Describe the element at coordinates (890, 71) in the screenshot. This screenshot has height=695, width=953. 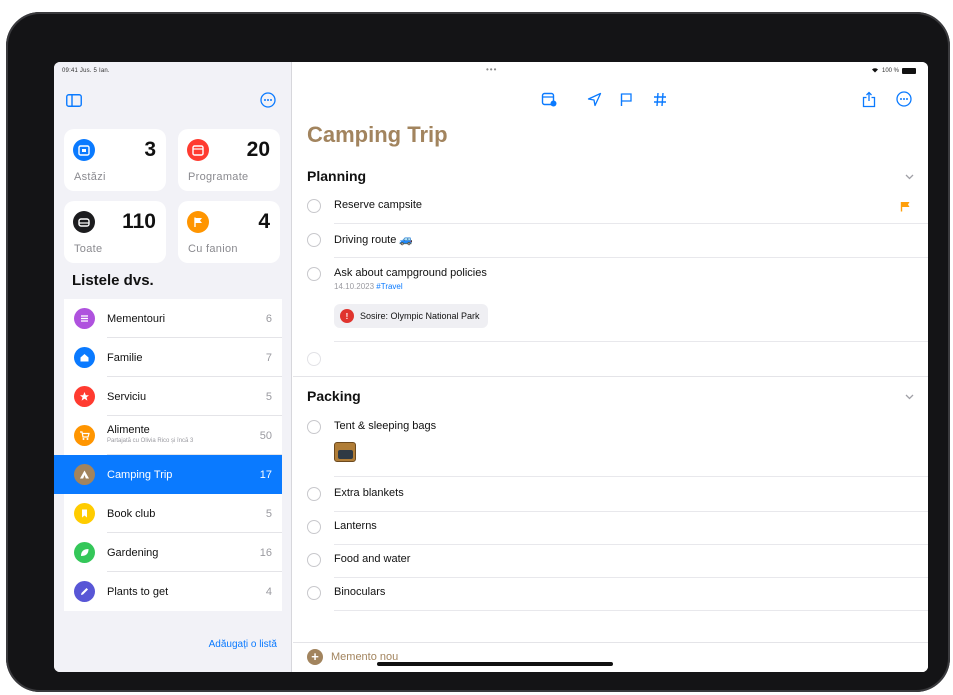
I see `battery-percent: 100 %` at that location.